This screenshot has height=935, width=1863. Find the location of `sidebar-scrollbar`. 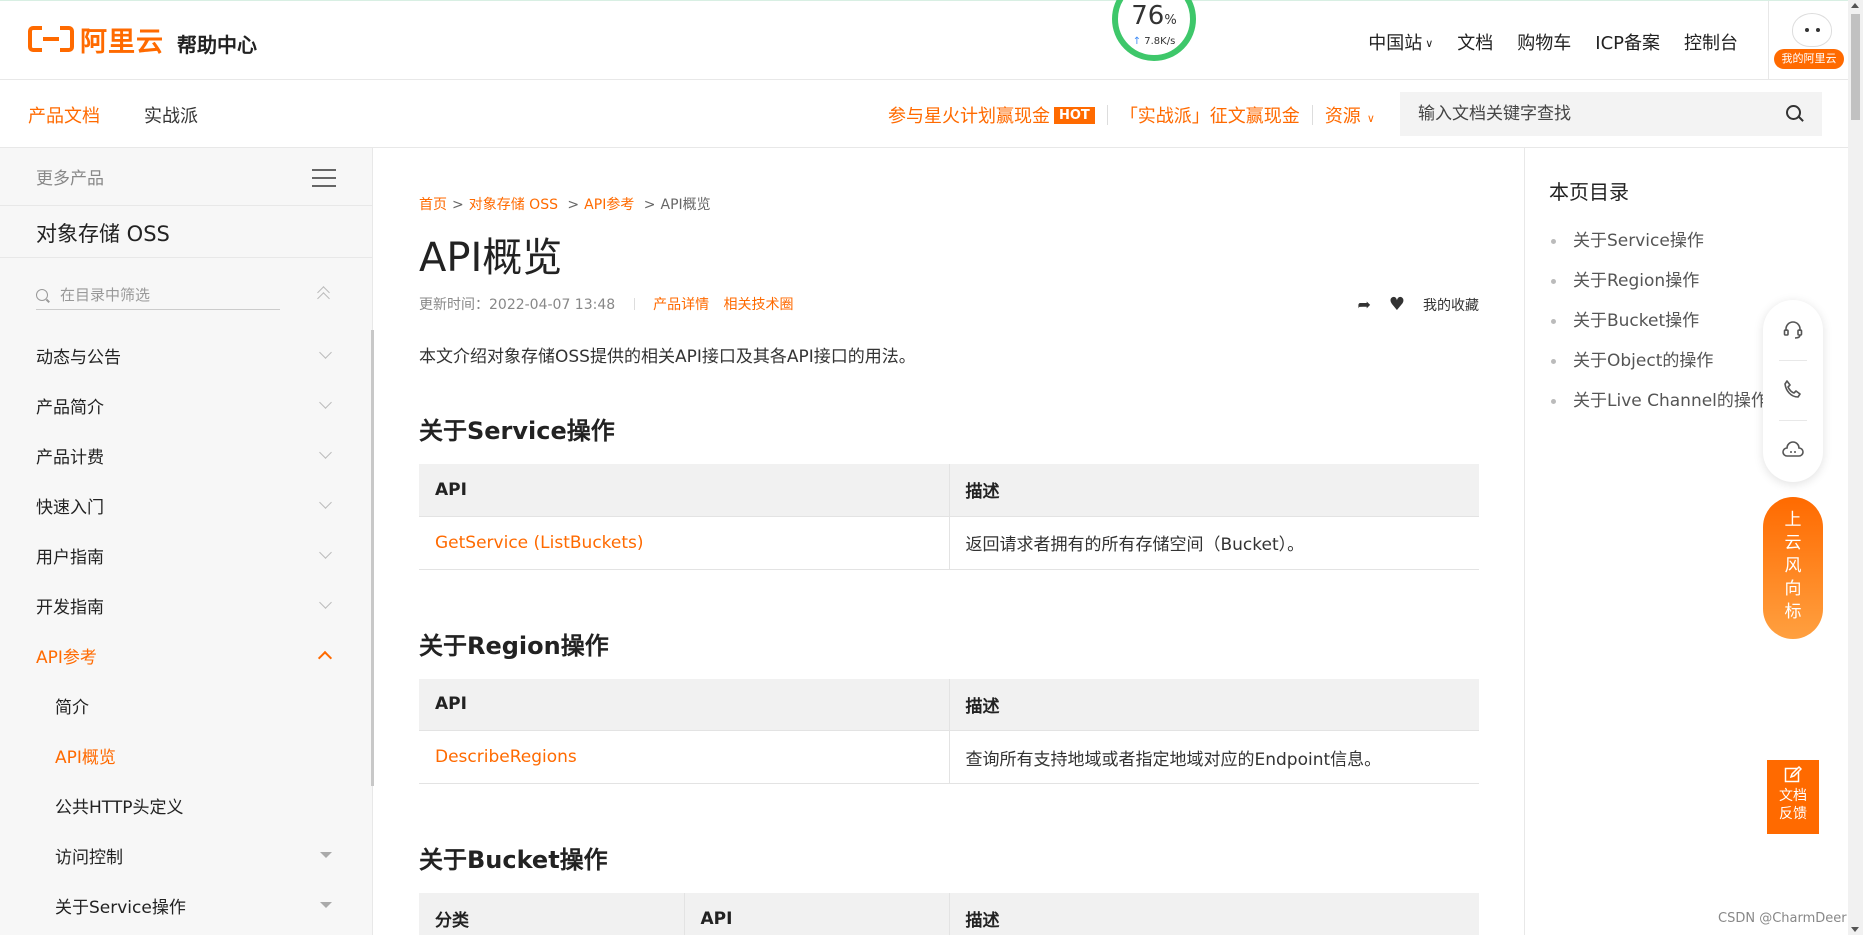

sidebar-scrollbar is located at coordinates (372, 558).